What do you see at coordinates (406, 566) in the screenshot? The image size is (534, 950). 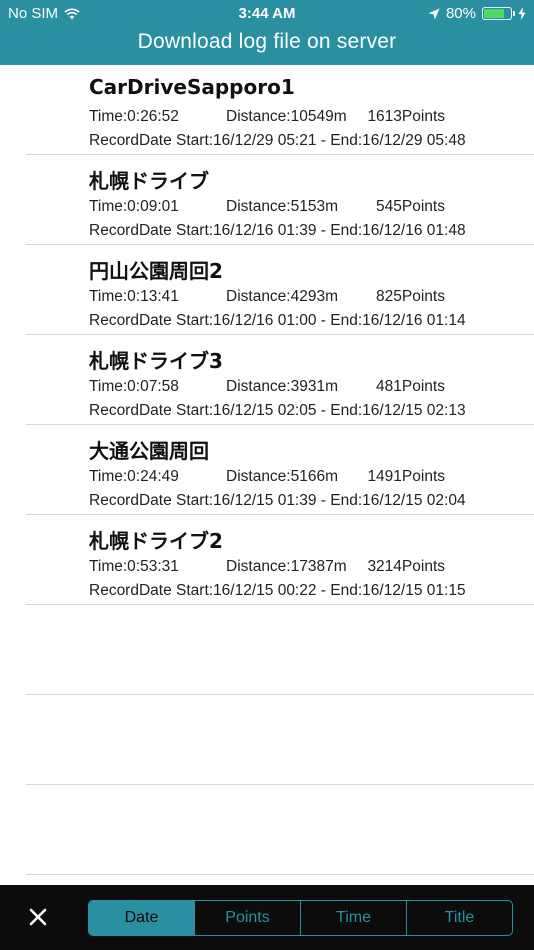 I see `log-points: 3214Points` at bounding box center [406, 566].